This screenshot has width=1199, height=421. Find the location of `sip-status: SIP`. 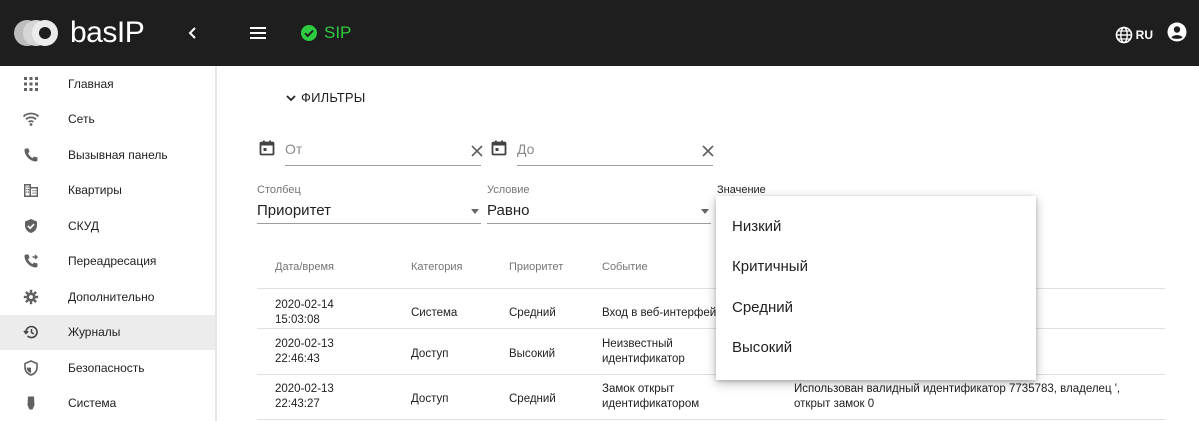

sip-status: SIP is located at coordinates (325, 33).